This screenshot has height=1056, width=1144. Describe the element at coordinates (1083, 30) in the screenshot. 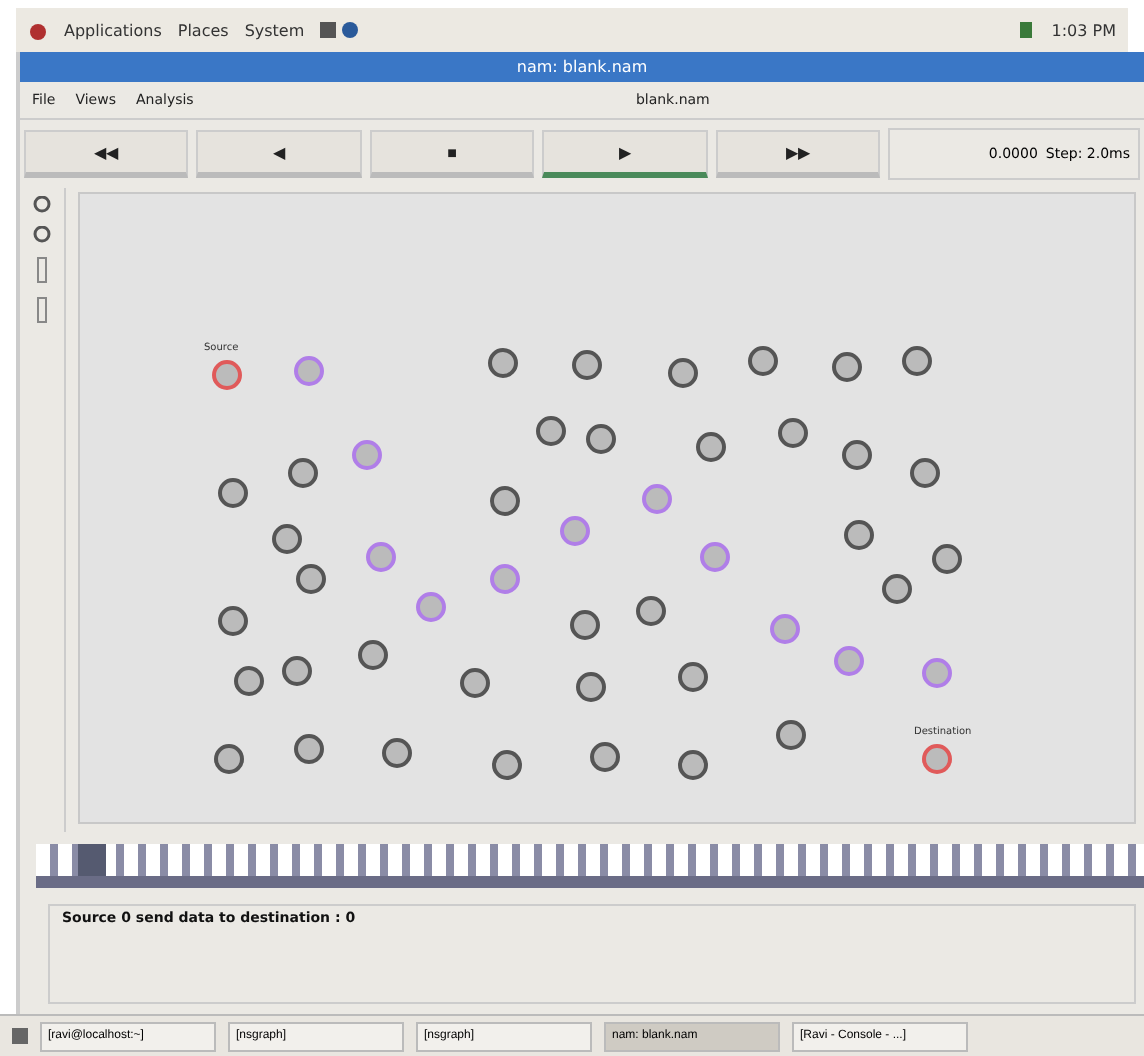

I see `clock: 1:03 PM` at that location.